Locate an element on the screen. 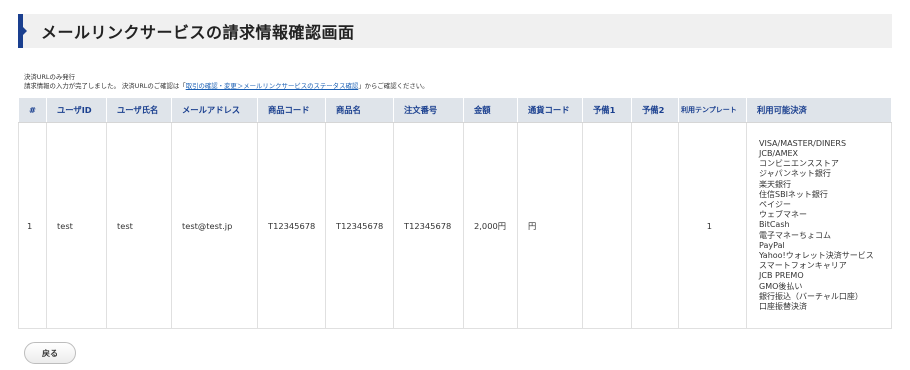  header-index: # is located at coordinates (32, 110).